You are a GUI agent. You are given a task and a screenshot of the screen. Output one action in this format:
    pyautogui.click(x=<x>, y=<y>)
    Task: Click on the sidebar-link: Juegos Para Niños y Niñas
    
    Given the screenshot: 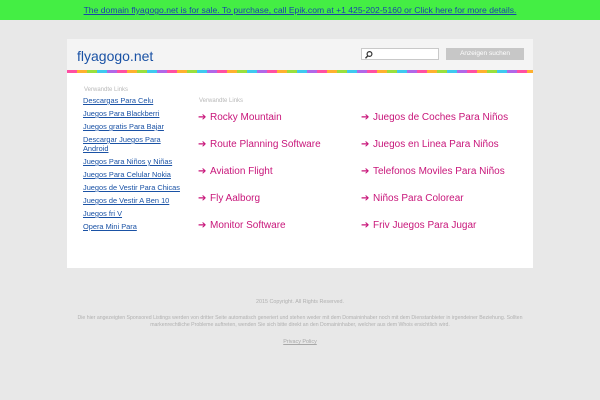 What is the action you would take?
    pyautogui.click(x=132, y=161)
    